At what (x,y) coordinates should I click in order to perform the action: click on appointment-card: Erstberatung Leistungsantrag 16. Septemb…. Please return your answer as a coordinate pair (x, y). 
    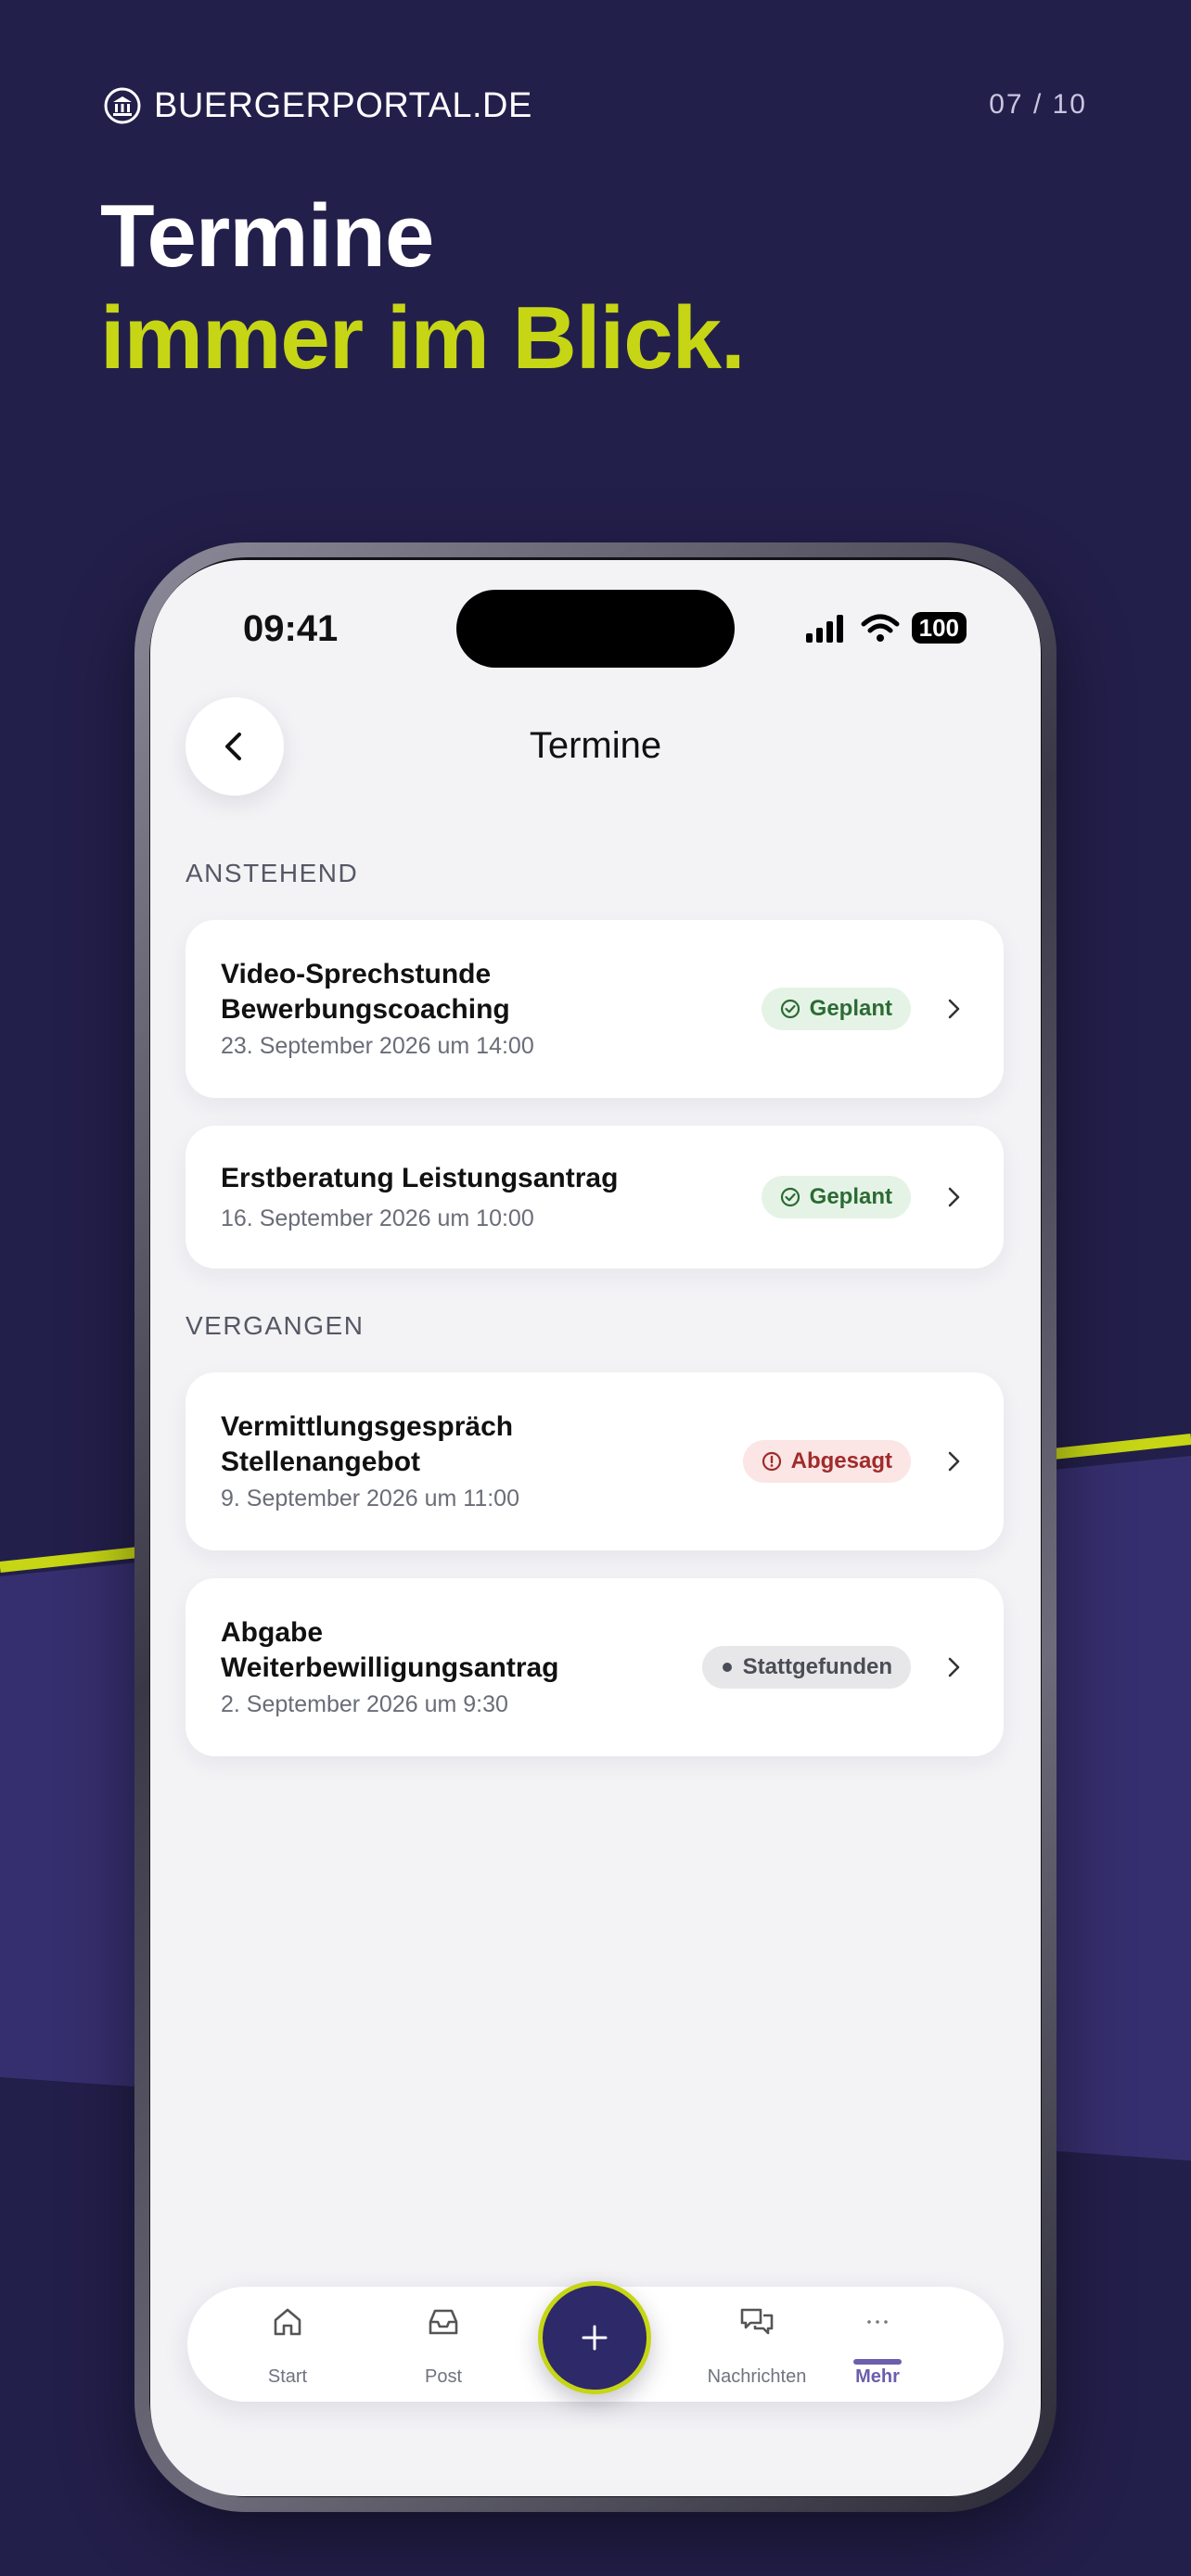
    Looking at the image, I should click on (595, 1197).